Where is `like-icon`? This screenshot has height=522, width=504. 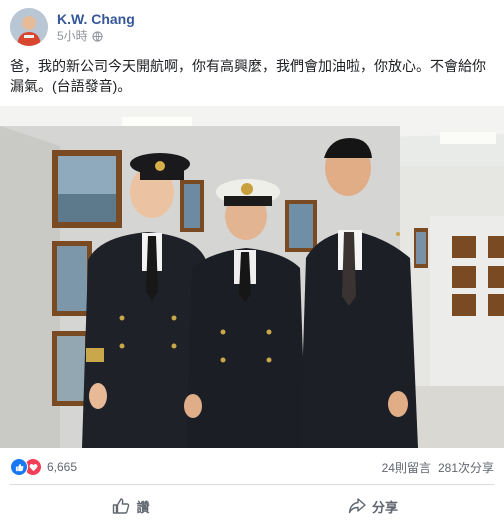
like-icon is located at coordinates (19, 467).